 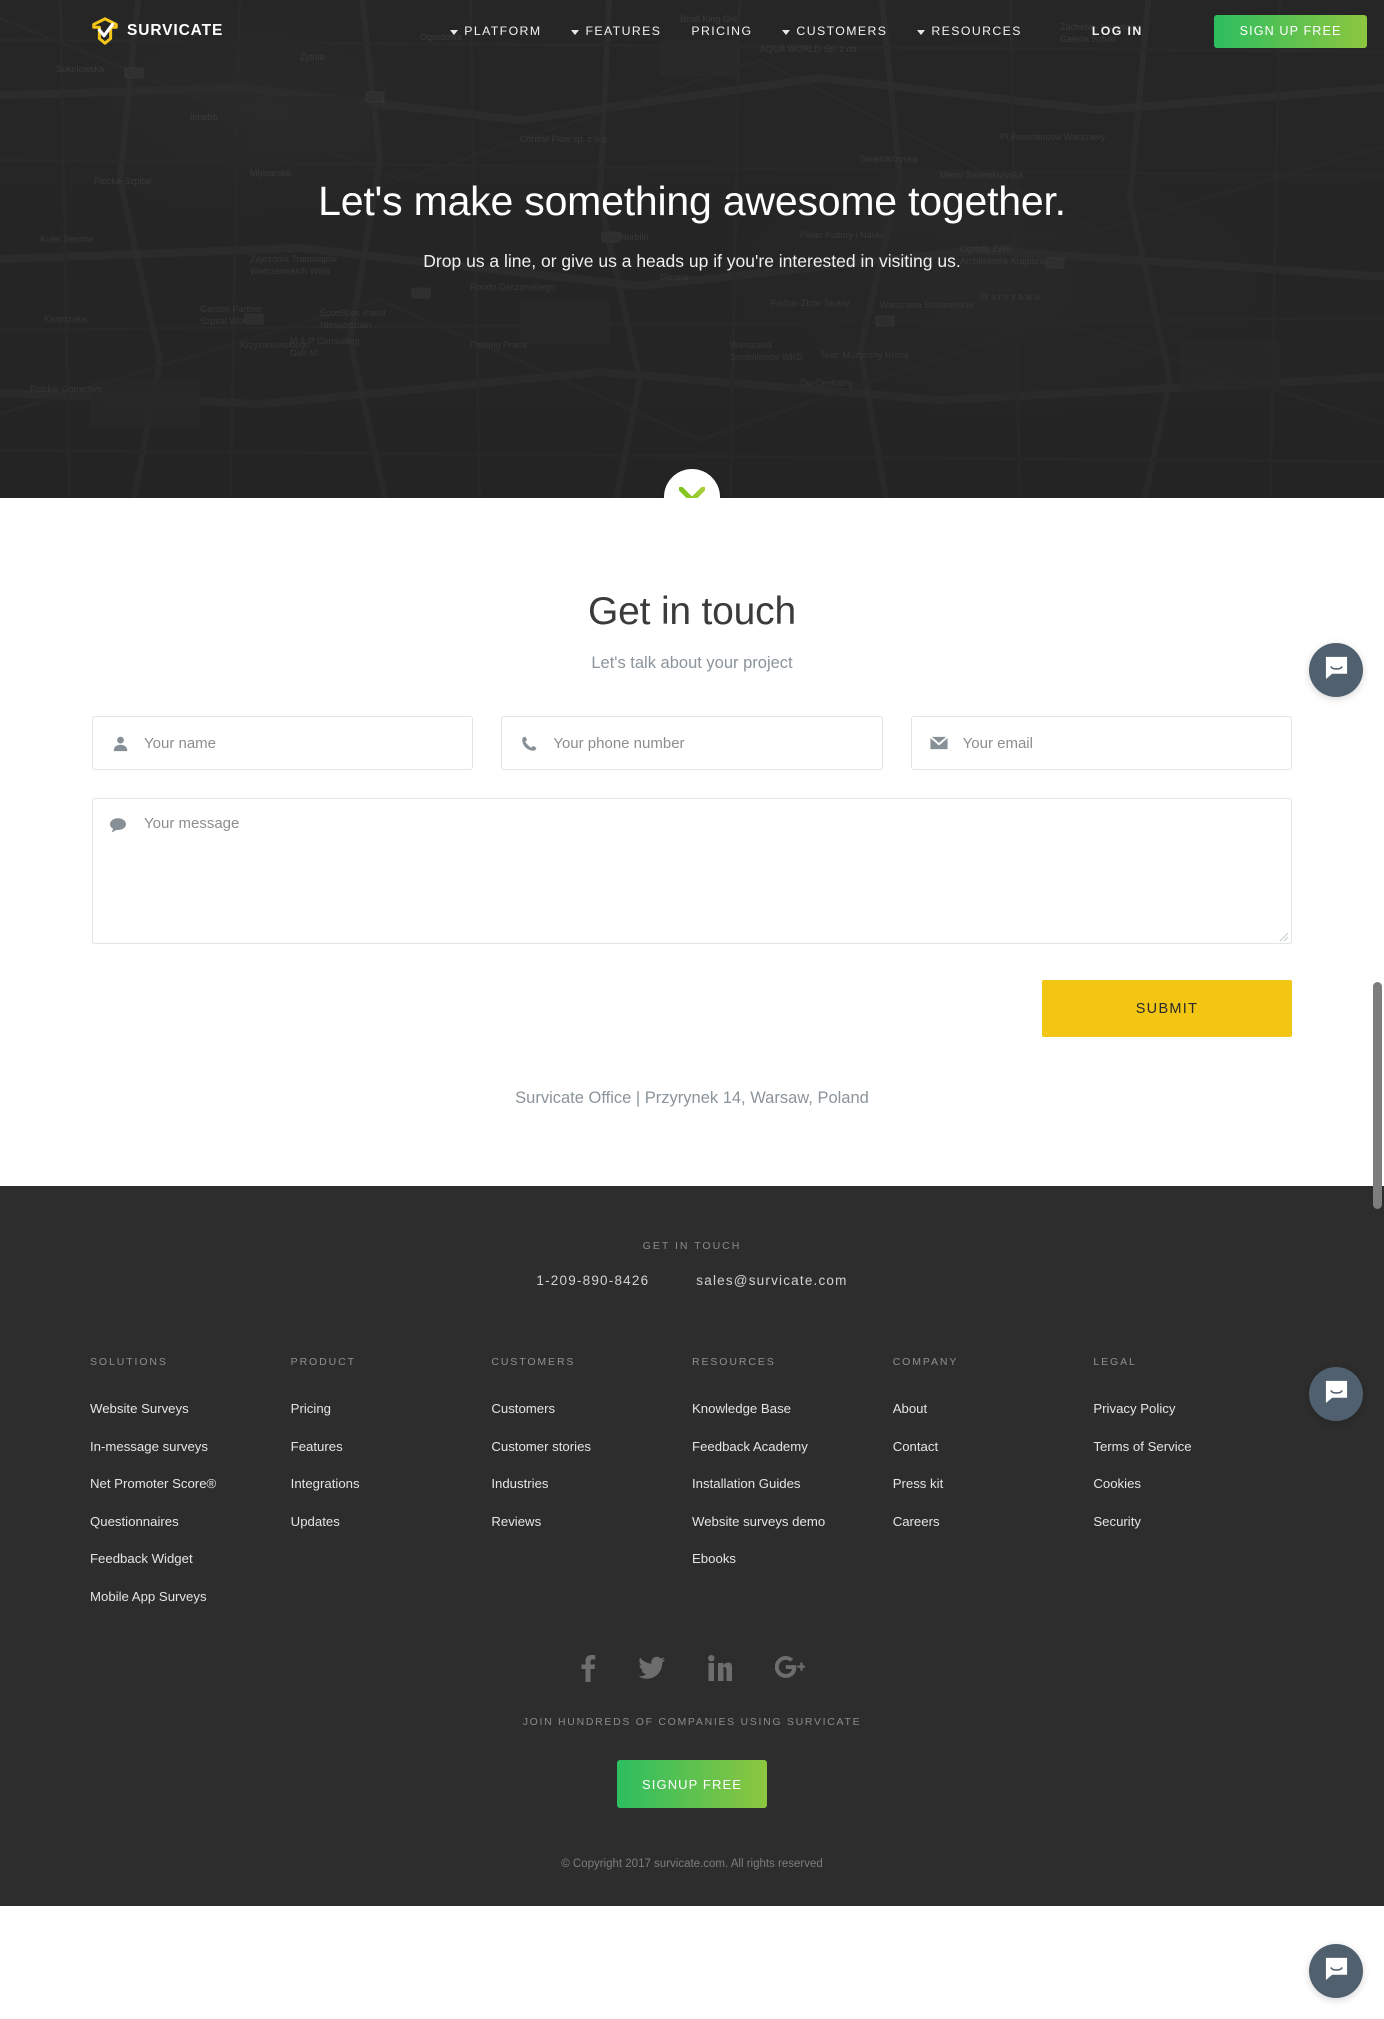 What do you see at coordinates (692, 1280) in the screenshot?
I see `footer-contact: 1-209-890-8426 sales@survicate.com` at bounding box center [692, 1280].